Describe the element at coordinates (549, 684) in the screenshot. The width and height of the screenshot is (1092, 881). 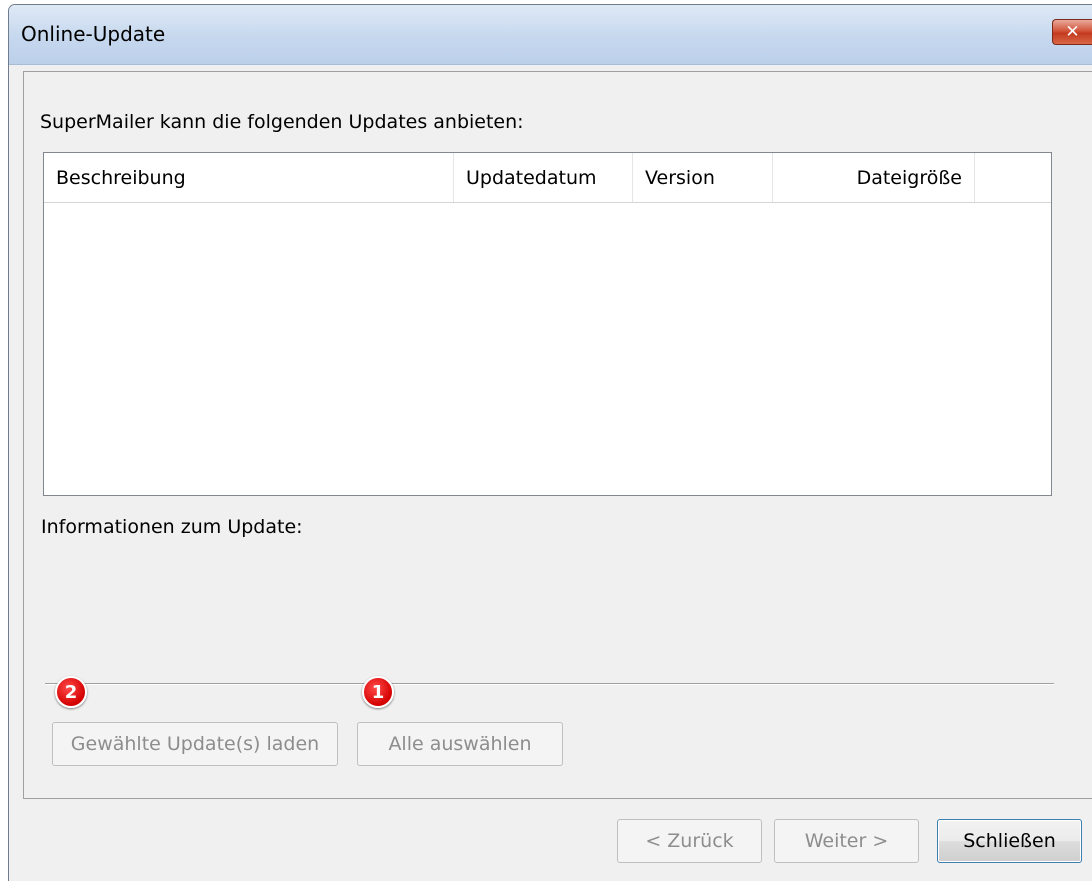
I see `separator-line` at that location.